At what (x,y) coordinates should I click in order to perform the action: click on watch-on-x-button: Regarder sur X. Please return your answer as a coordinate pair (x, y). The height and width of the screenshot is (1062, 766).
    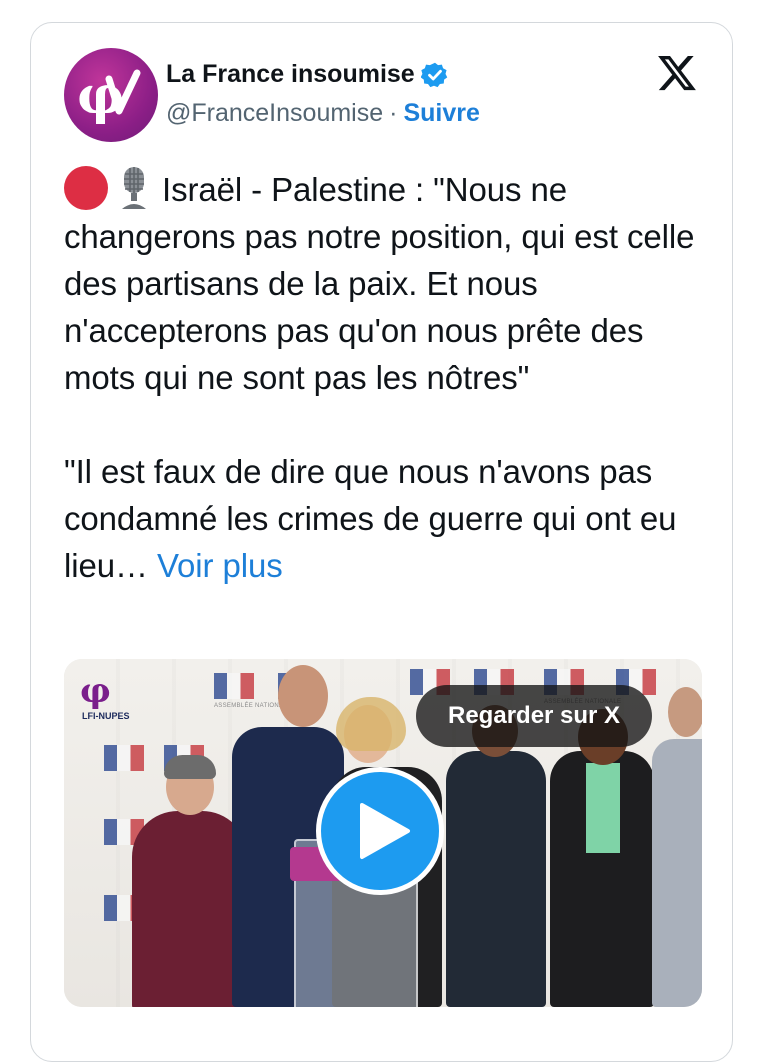
    Looking at the image, I should click on (534, 716).